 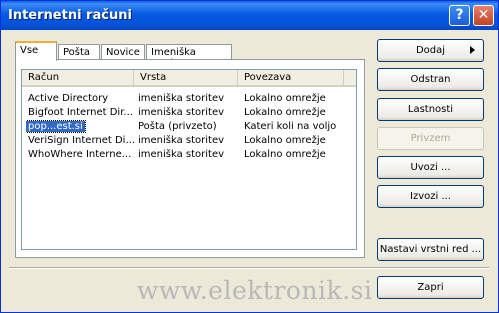 I want to click on add-button-label: Dodaj, so click(x=430, y=50).